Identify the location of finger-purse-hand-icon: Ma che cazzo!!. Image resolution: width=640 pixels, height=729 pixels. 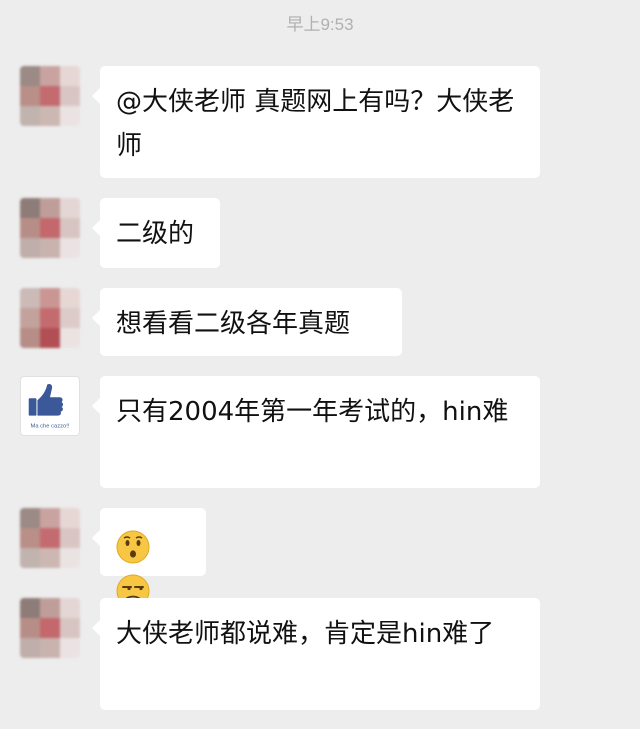
(49, 406).